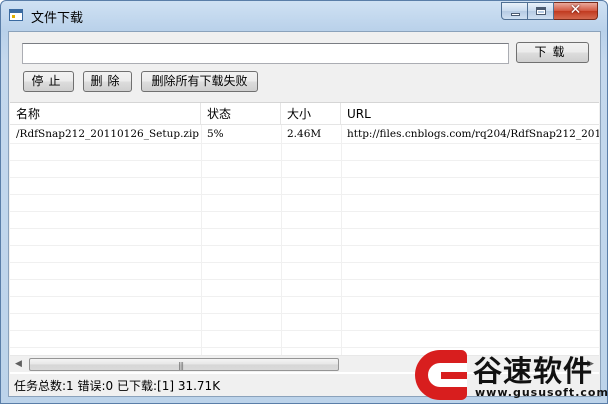 Image resolution: width=608 pixels, height=404 pixels. I want to click on column-header-url: URL, so click(470, 114).